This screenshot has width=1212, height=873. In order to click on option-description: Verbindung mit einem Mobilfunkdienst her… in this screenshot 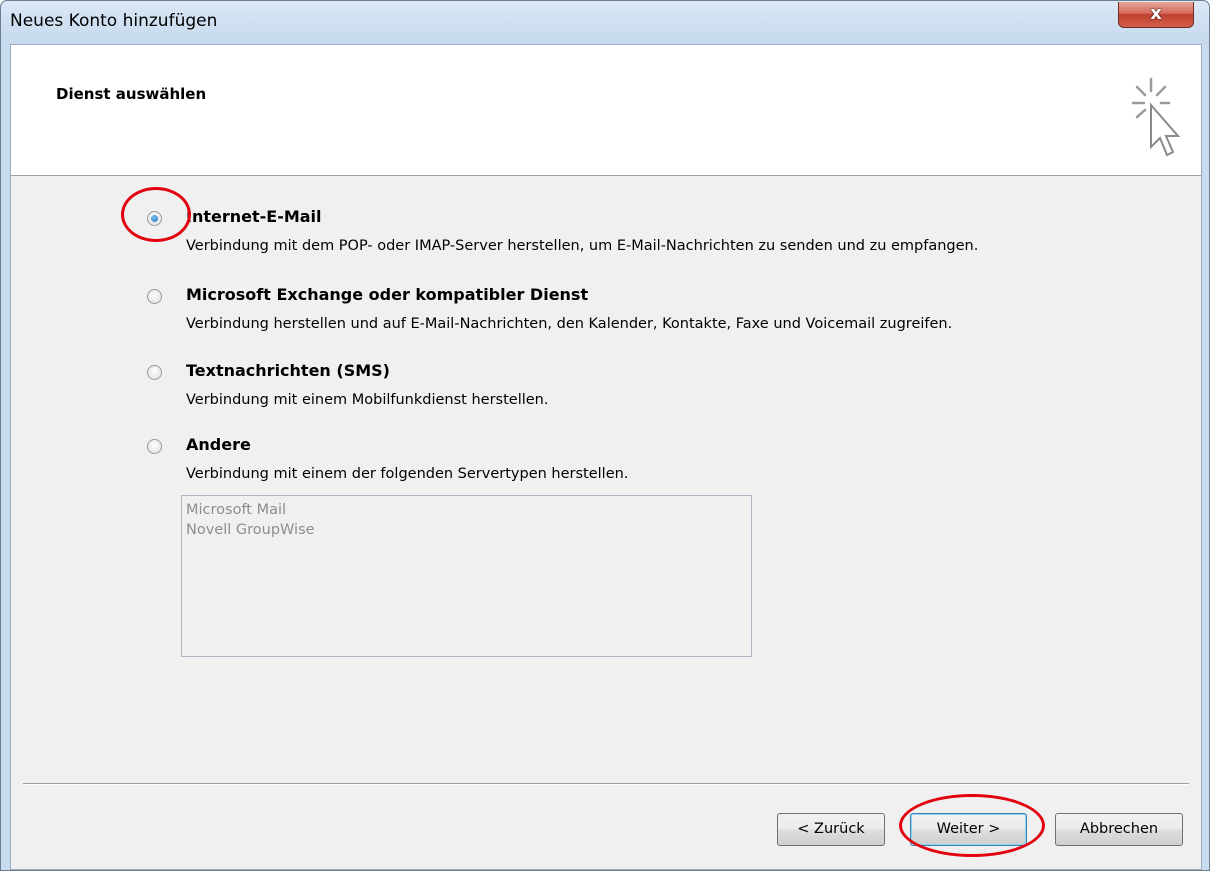, I will do `click(367, 400)`.